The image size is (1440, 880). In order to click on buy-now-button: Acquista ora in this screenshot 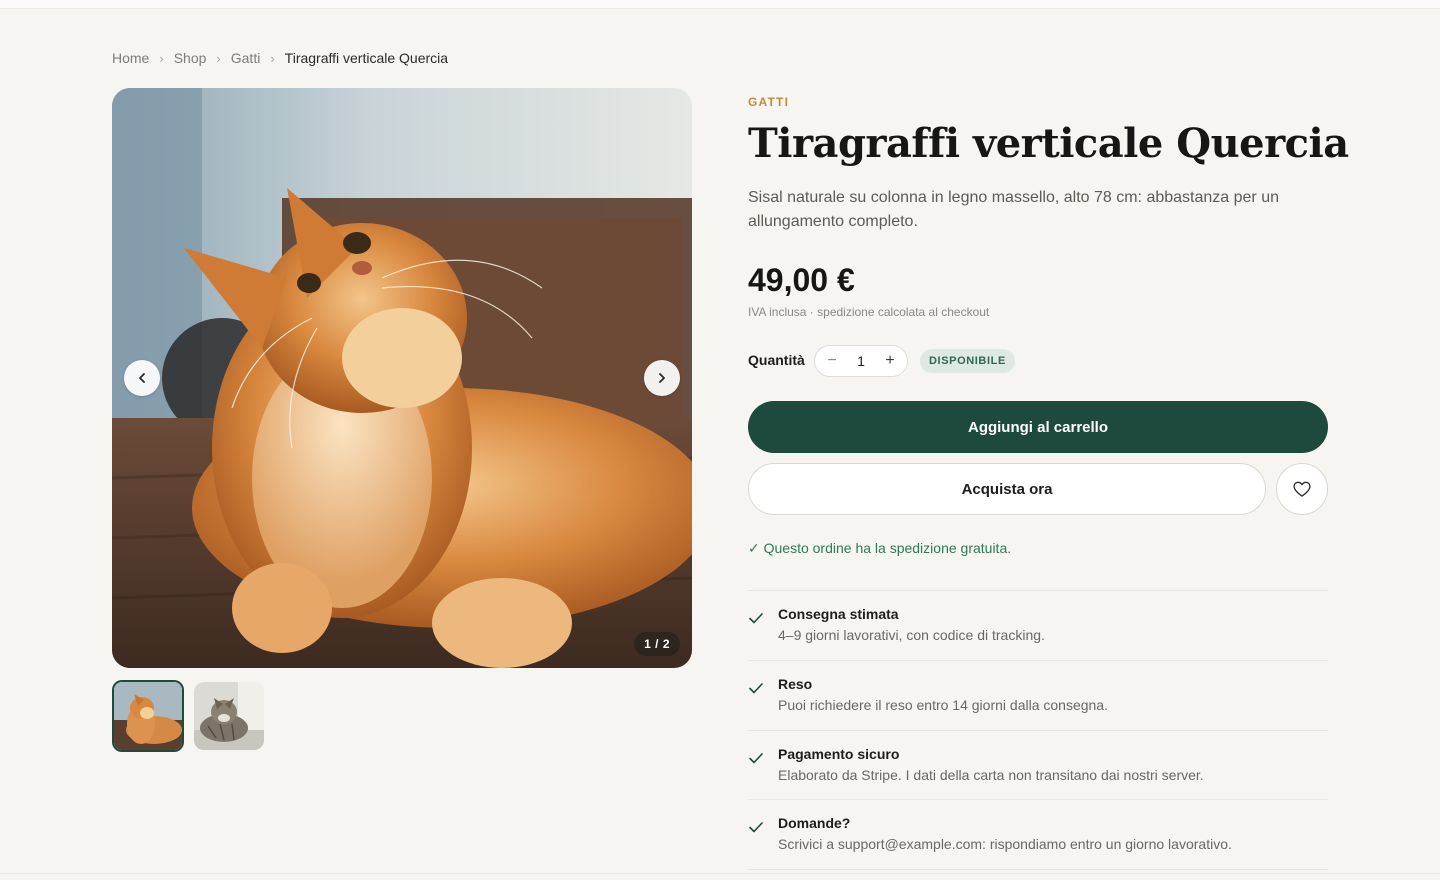, I will do `click(1007, 489)`.